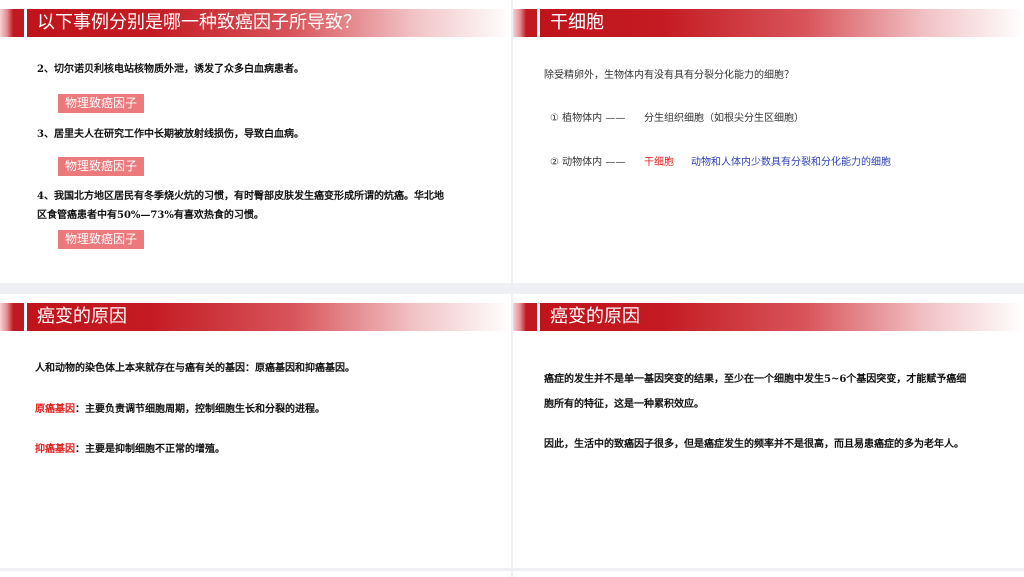 This screenshot has width=1024, height=577. What do you see at coordinates (588, 118) in the screenshot?
I see `plant-label: ① 植物体内 ——` at bounding box center [588, 118].